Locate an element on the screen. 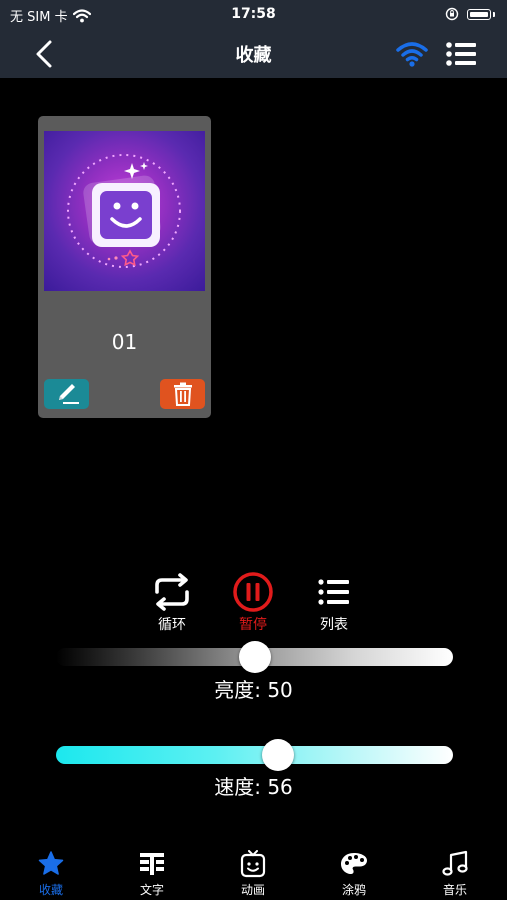 This screenshot has width=507, height=900. playlist-label: 列表 is located at coordinates (334, 625).